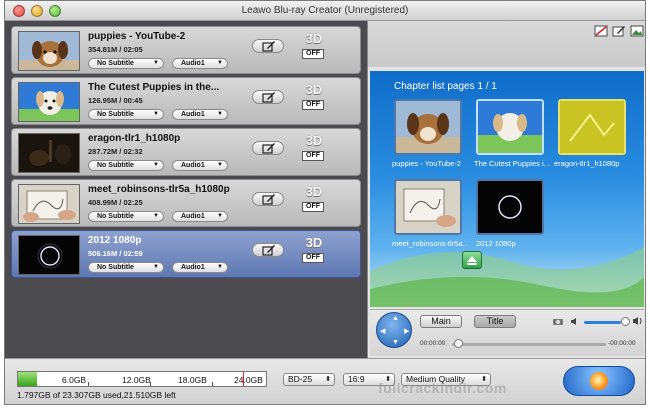  Describe the element at coordinates (74, 380) in the screenshot. I see `capacity-mark: 6.0GB` at that location.